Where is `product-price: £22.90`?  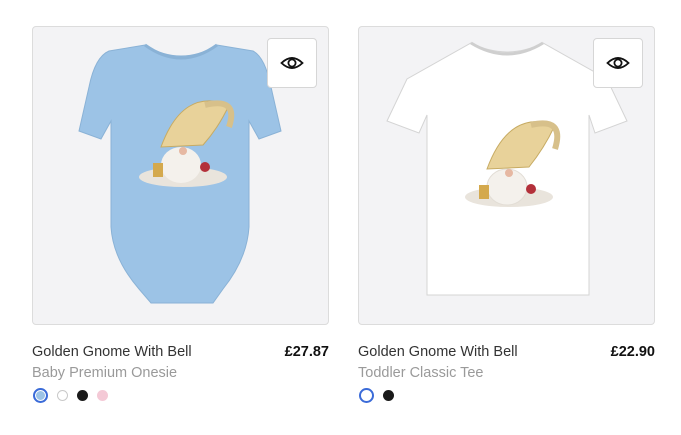 product-price: £22.90 is located at coordinates (632, 352).